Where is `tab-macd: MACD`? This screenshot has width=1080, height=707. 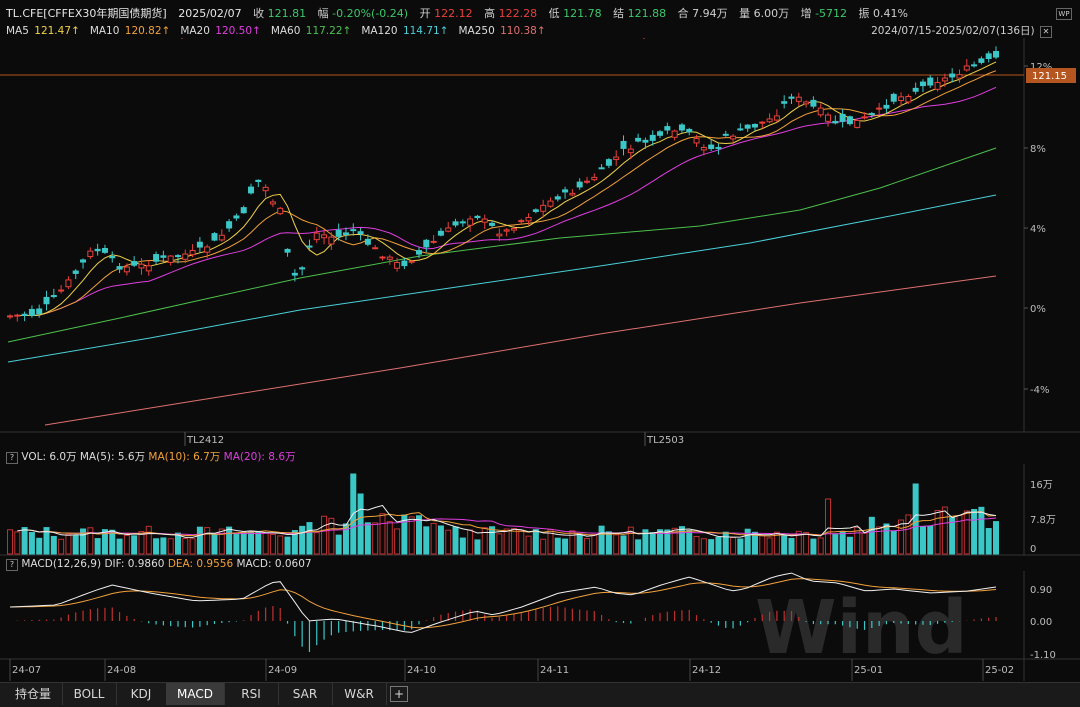
tab-macd: MACD is located at coordinates (195, 694).